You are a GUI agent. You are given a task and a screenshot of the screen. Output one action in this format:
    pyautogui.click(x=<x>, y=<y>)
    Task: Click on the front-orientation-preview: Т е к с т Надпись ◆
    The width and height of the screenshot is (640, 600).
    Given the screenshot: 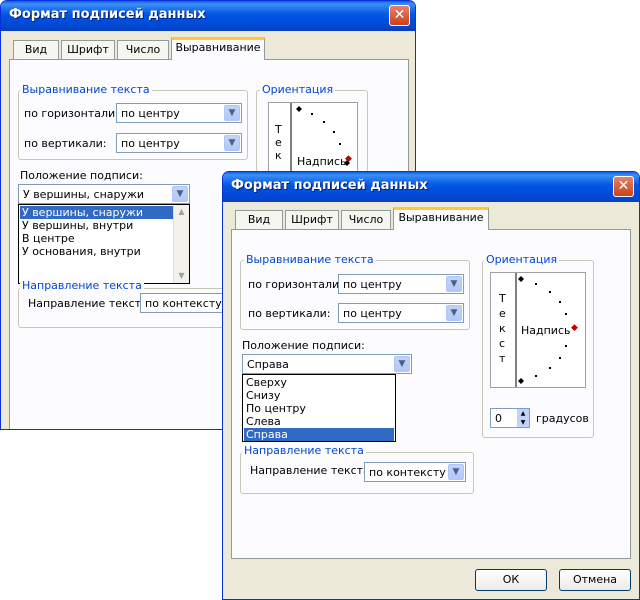 What is the action you would take?
    pyautogui.click(x=538, y=330)
    